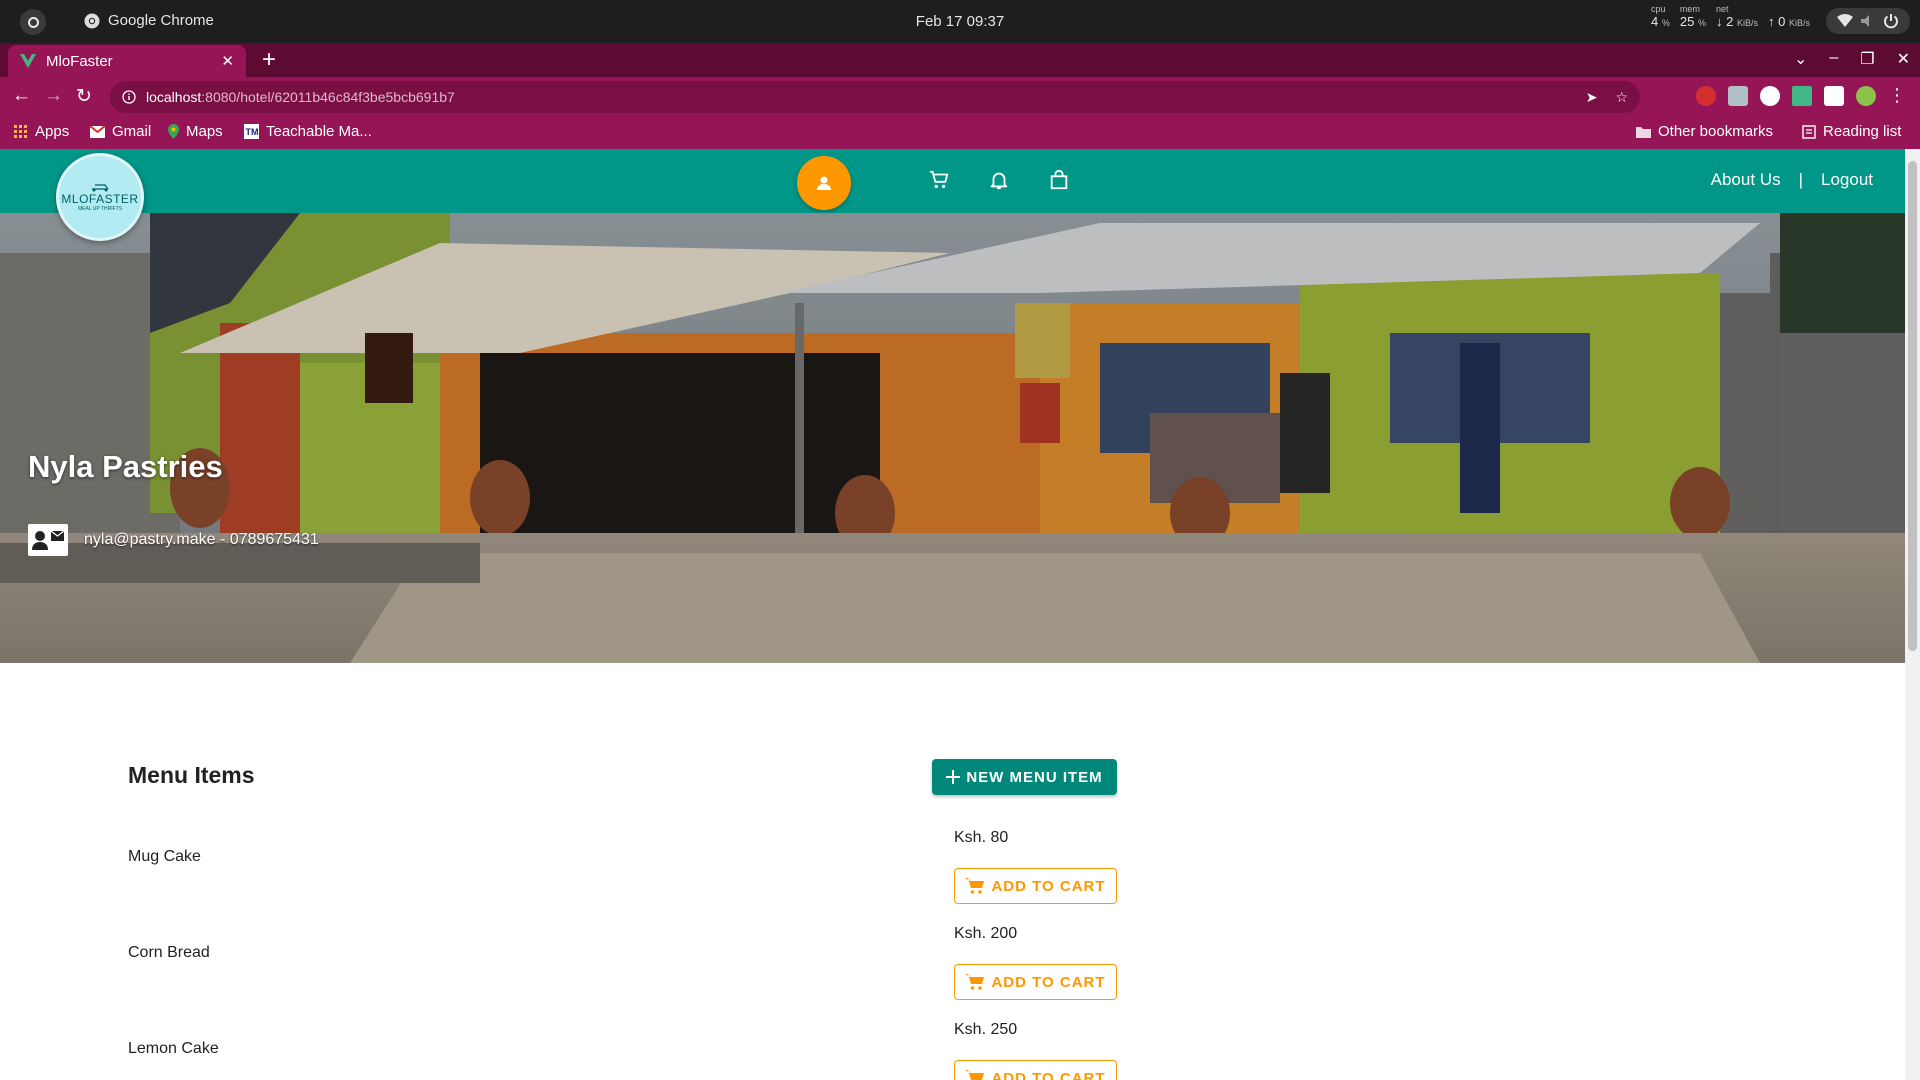 The width and height of the screenshot is (1920, 1080). Describe the element at coordinates (1687, 21) in the screenshot. I see `mem-value: 25` at that location.